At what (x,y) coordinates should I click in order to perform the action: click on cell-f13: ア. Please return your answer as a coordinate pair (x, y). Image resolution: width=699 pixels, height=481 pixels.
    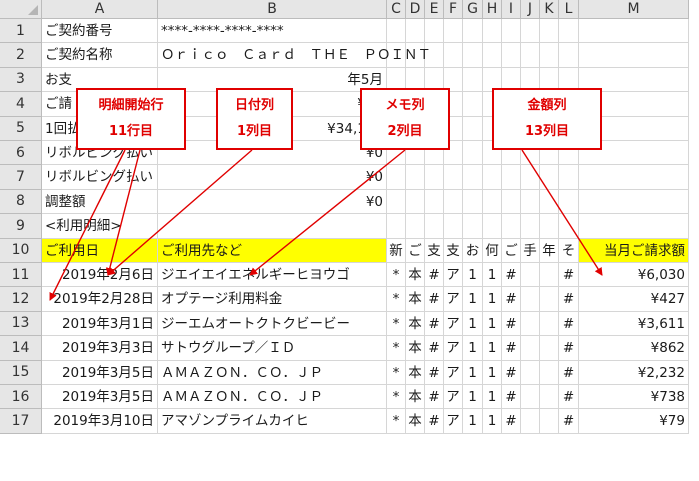
    Looking at the image, I should click on (453, 324).